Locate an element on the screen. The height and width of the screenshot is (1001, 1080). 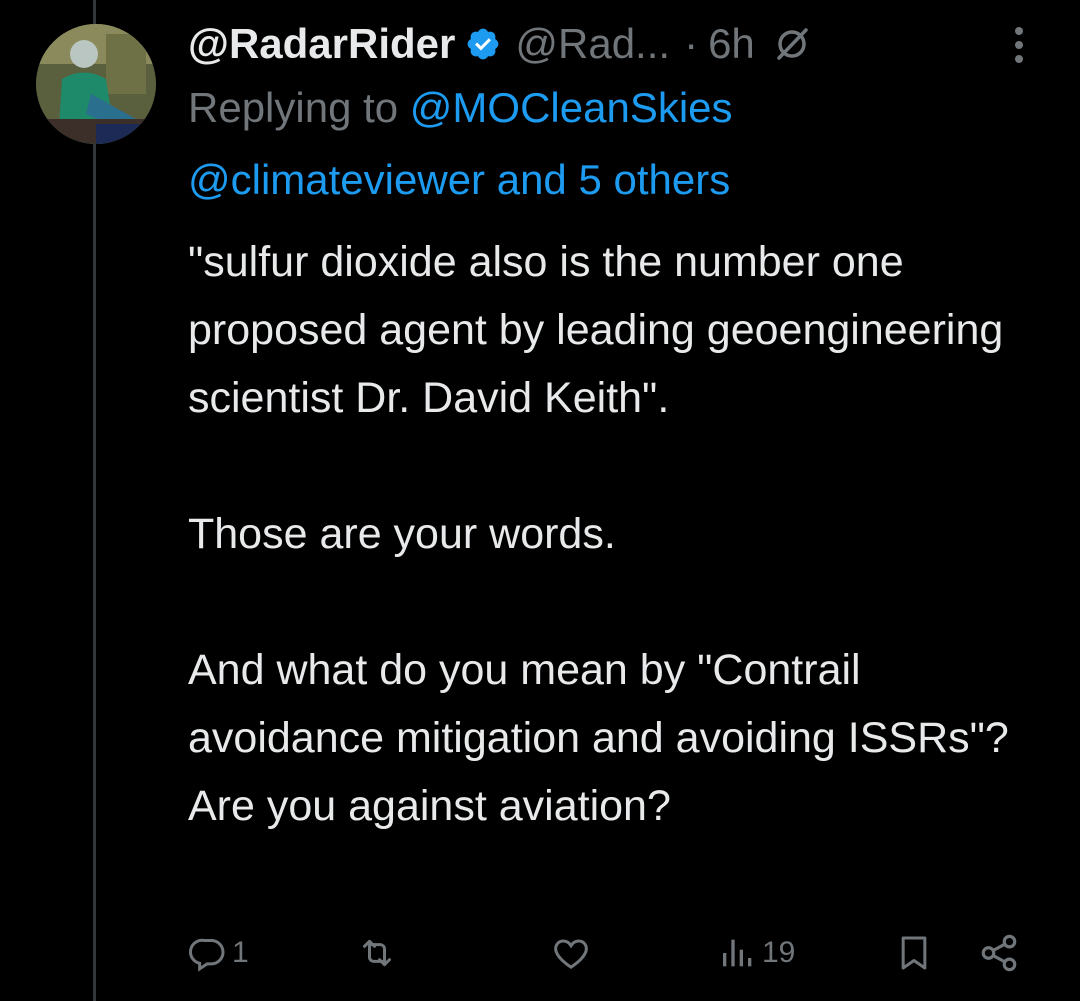
share-button is located at coordinates (999, 953).